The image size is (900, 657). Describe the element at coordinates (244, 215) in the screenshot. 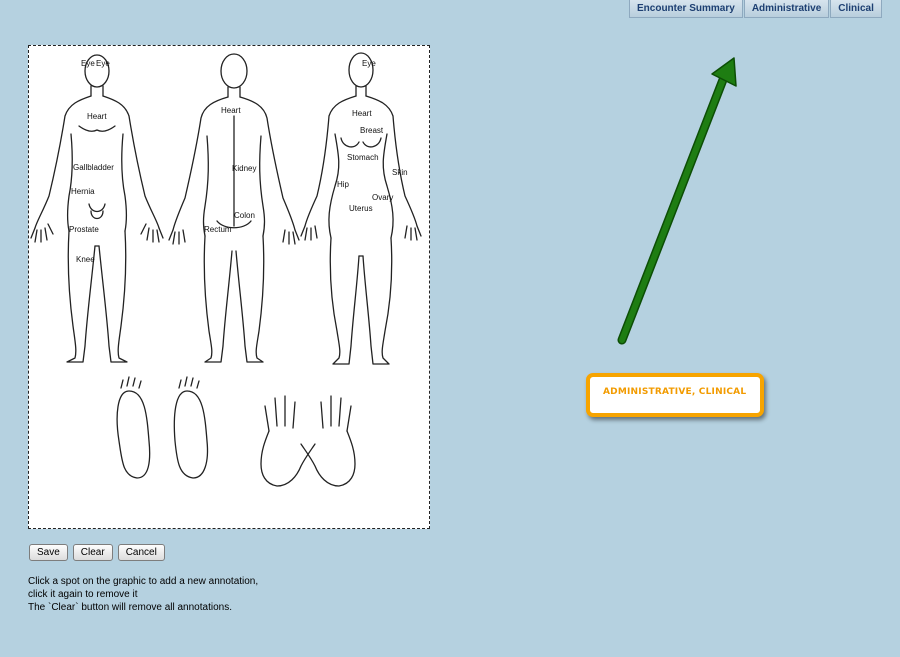

I see `label-colon: Colon` at that location.